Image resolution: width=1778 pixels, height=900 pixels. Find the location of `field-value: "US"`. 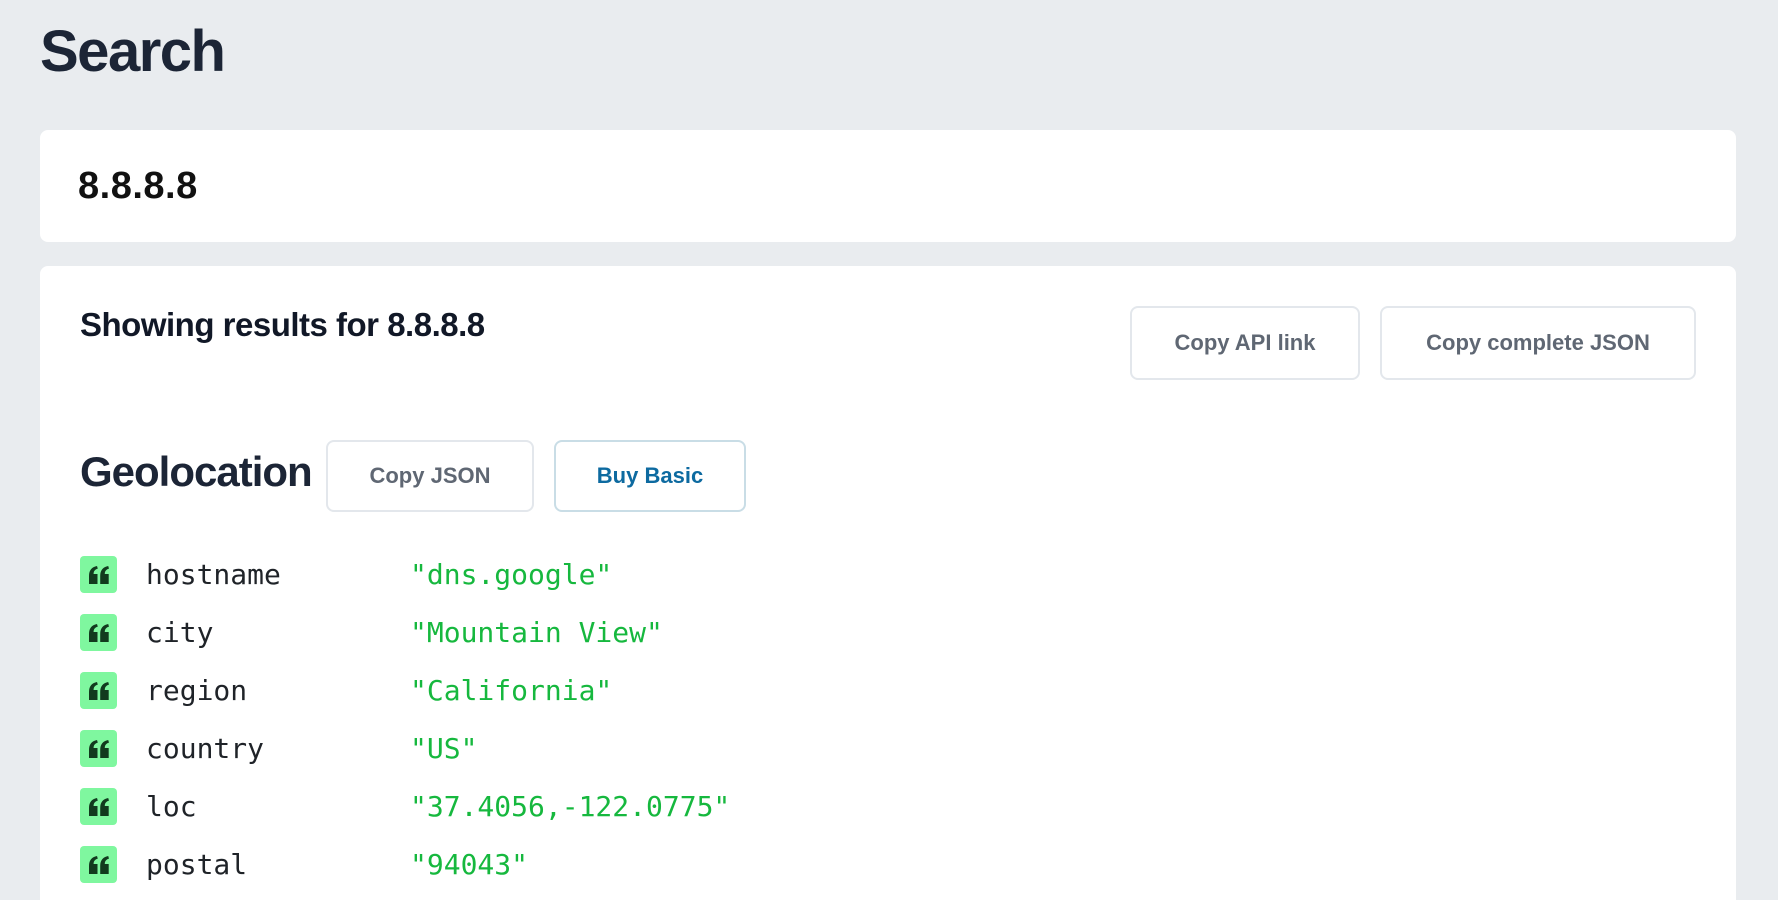

field-value: "US" is located at coordinates (444, 748).